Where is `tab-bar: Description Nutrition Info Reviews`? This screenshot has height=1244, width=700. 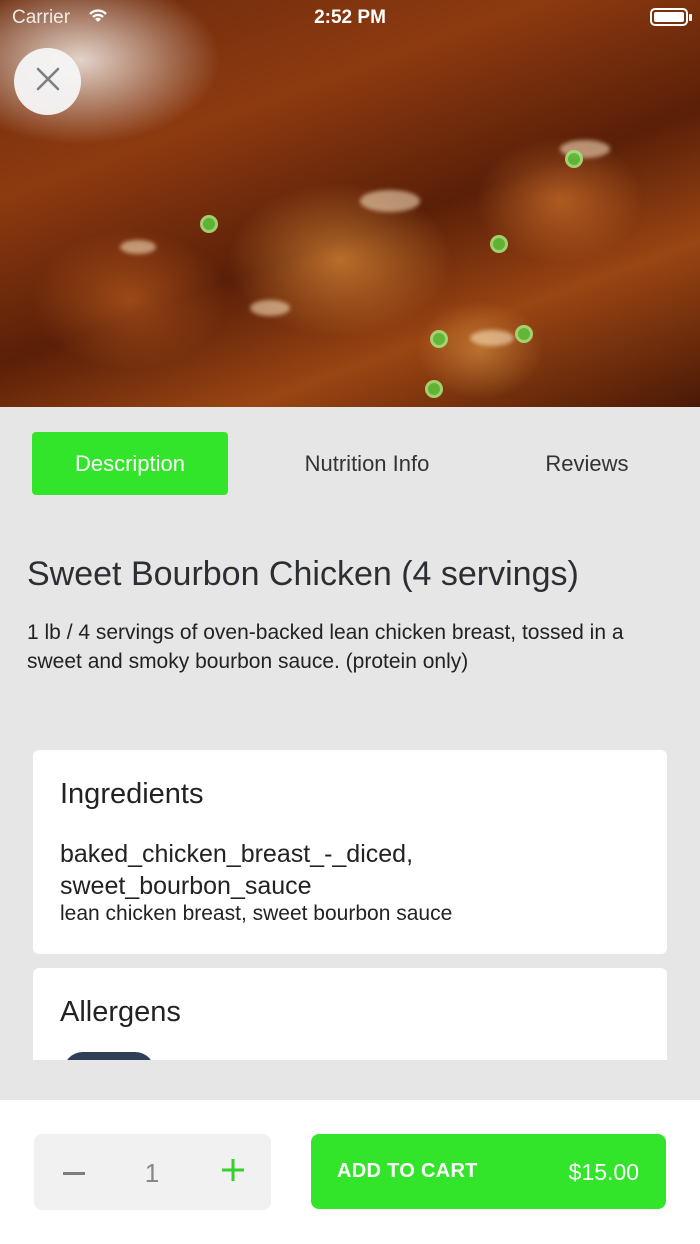
tab-bar: Description Nutrition Info Reviews is located at coordinates (350, 463).